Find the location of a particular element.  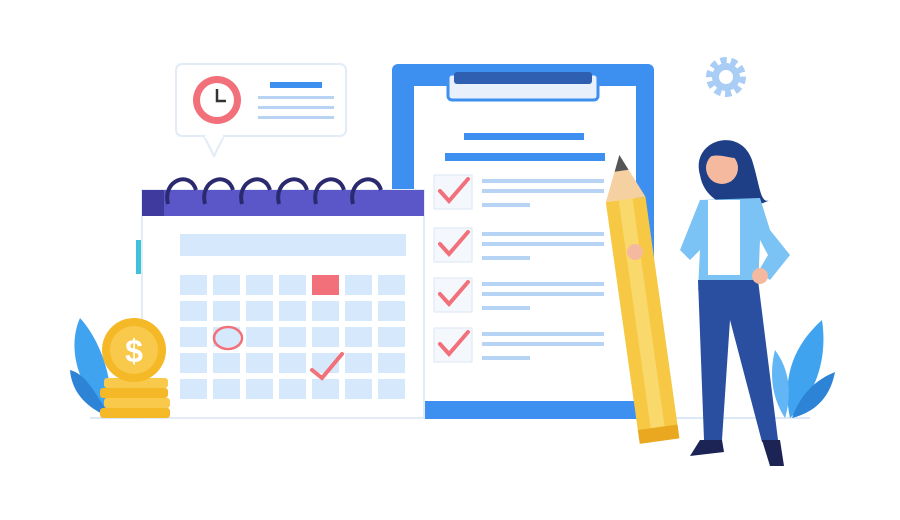

coin-icon: $ is located at coordinates (135, 368).